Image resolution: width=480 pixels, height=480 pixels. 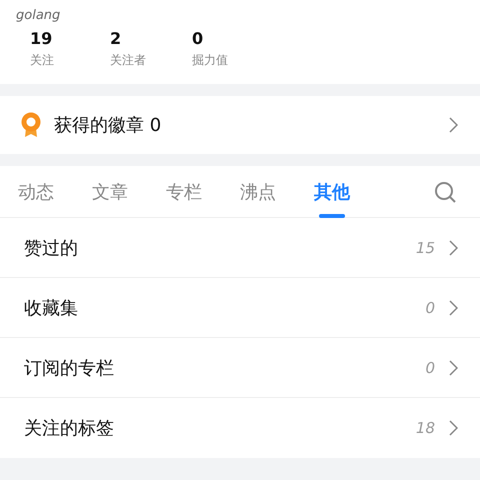 I want to click on item-count: 15, so click(x=425, y=247).